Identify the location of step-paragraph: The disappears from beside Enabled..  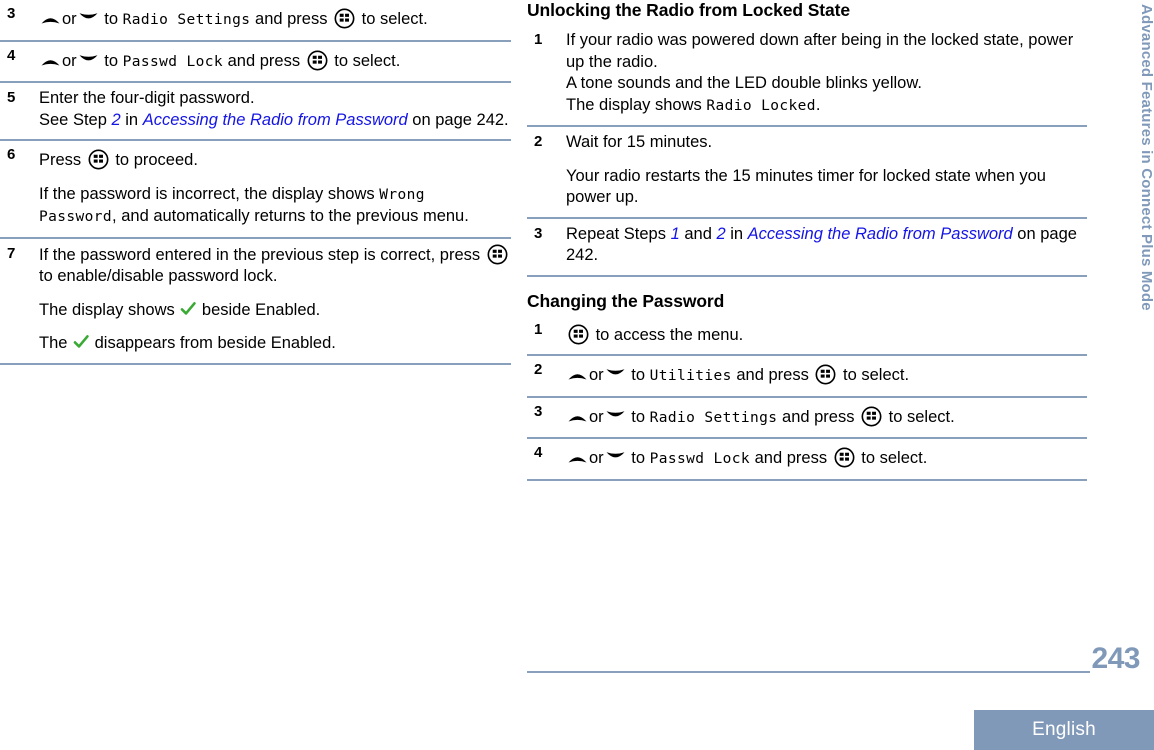
(275, 344).